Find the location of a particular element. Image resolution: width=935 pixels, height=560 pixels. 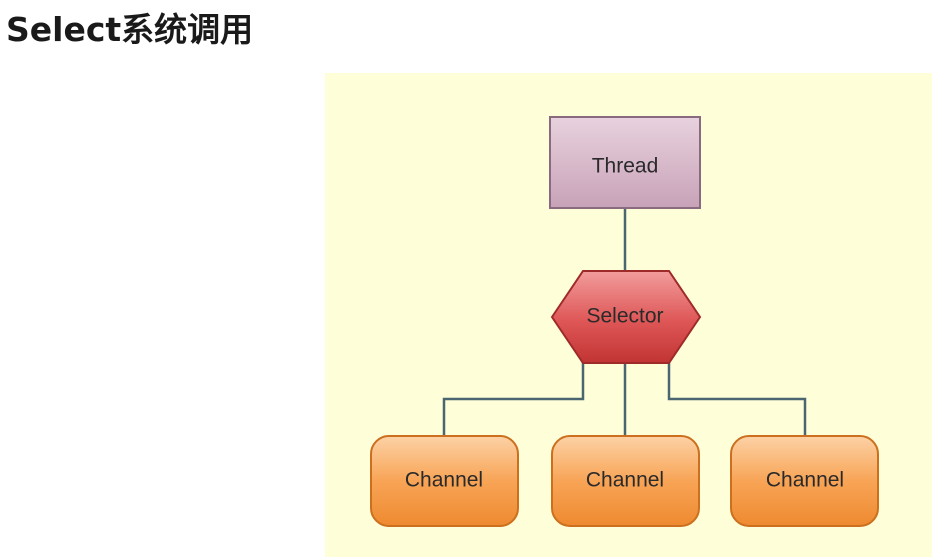

thread-label: Thread is located at coordinates (625, 166).